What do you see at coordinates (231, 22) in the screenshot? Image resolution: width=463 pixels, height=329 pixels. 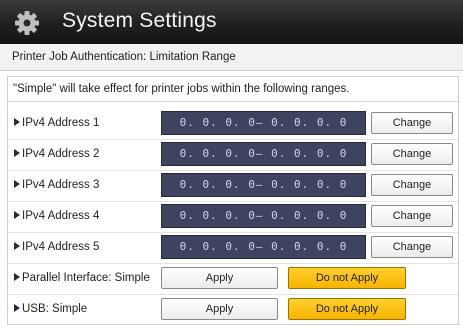 I see `title-bar: System Settings` at bounding box center [231, 22].